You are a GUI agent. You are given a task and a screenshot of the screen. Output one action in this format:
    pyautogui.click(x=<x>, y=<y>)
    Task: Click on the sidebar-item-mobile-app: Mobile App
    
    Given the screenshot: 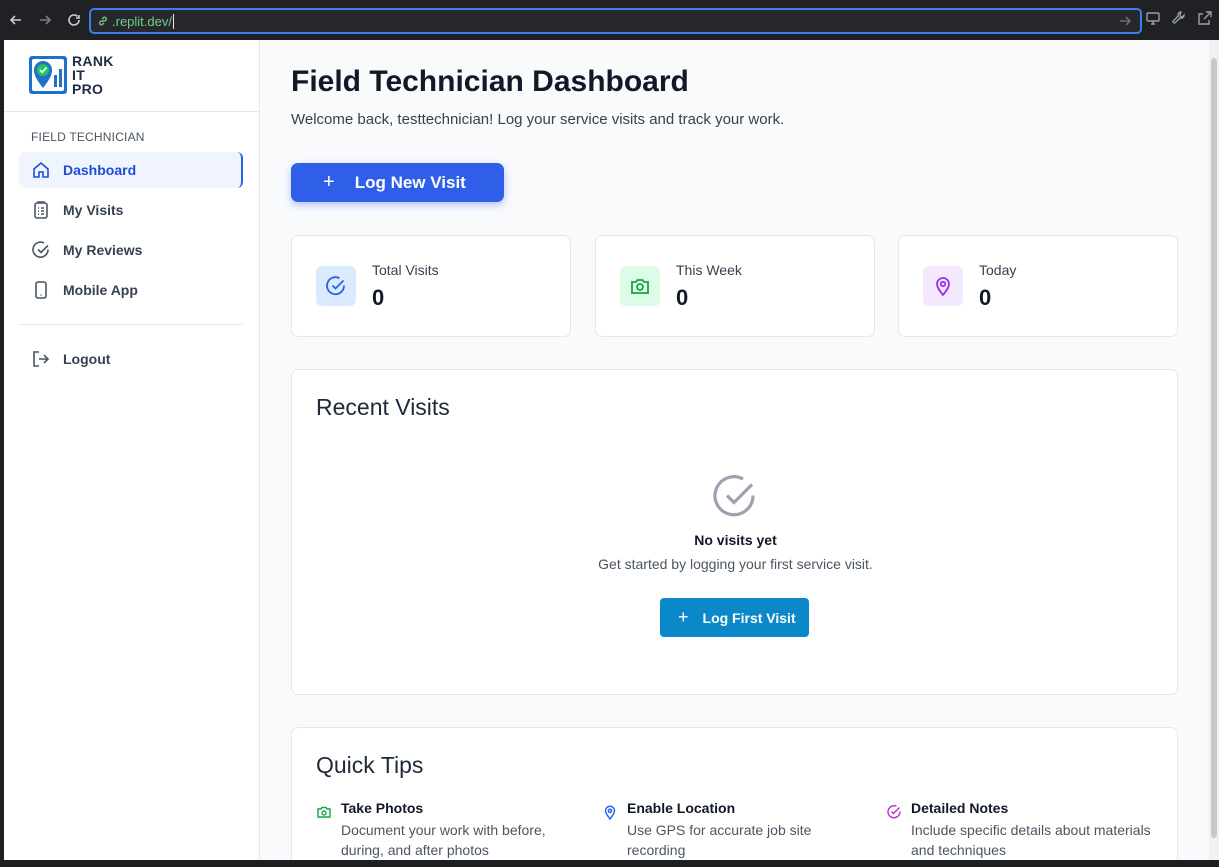 What is the action you would take?
    pyautogui.click(x=131, y=290)
    